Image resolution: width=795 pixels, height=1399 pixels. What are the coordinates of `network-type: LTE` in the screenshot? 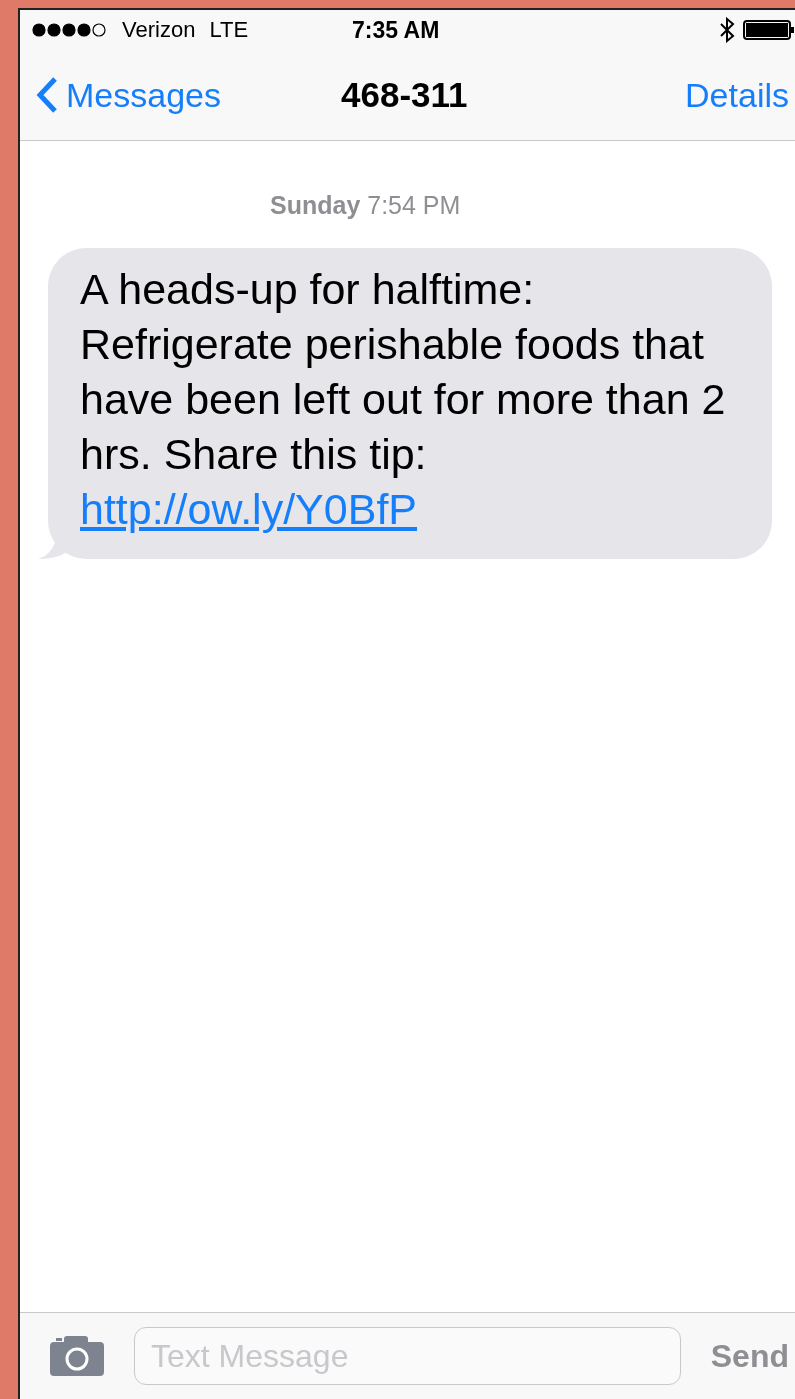 It's located at (229, 30).